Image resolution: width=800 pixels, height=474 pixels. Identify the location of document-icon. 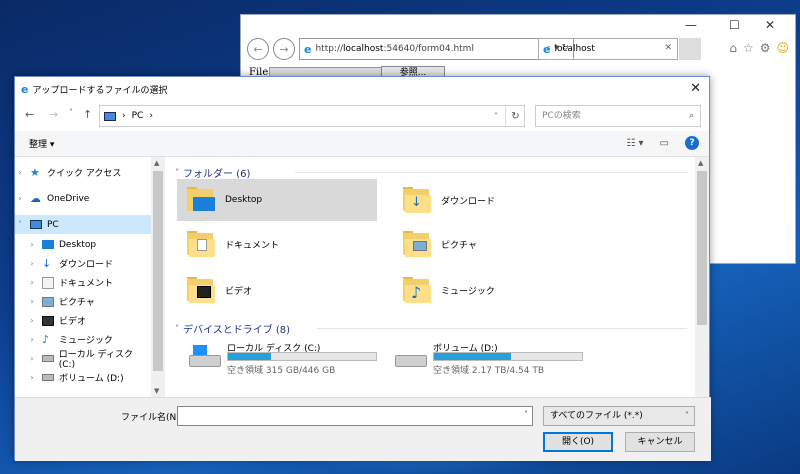
(48, 282).